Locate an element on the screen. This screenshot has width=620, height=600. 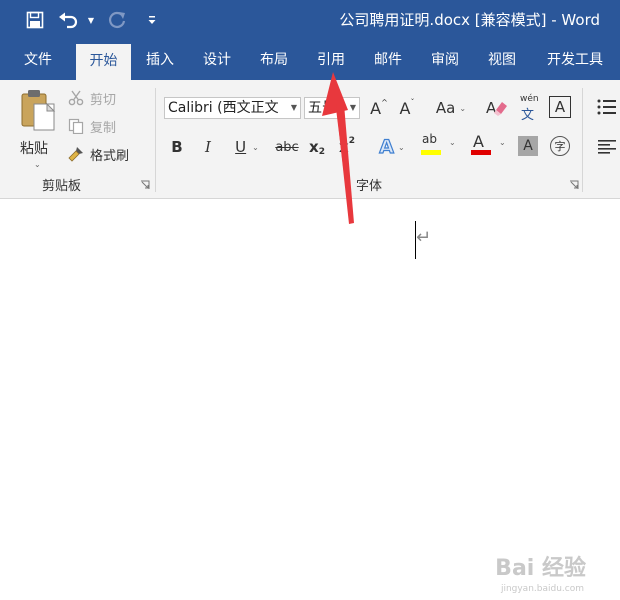
annotation-arrow-icon is located at coordinates (338, 148).